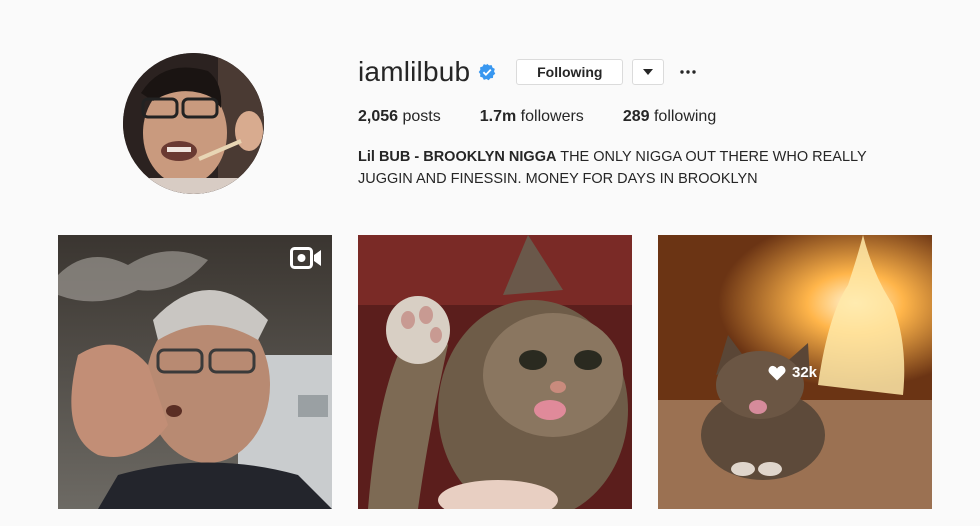 This screenshot has width=980, height=526. Describe the element at coordinates (805, 372) in the screenshot. I see `likes-count: 32k` at that location.